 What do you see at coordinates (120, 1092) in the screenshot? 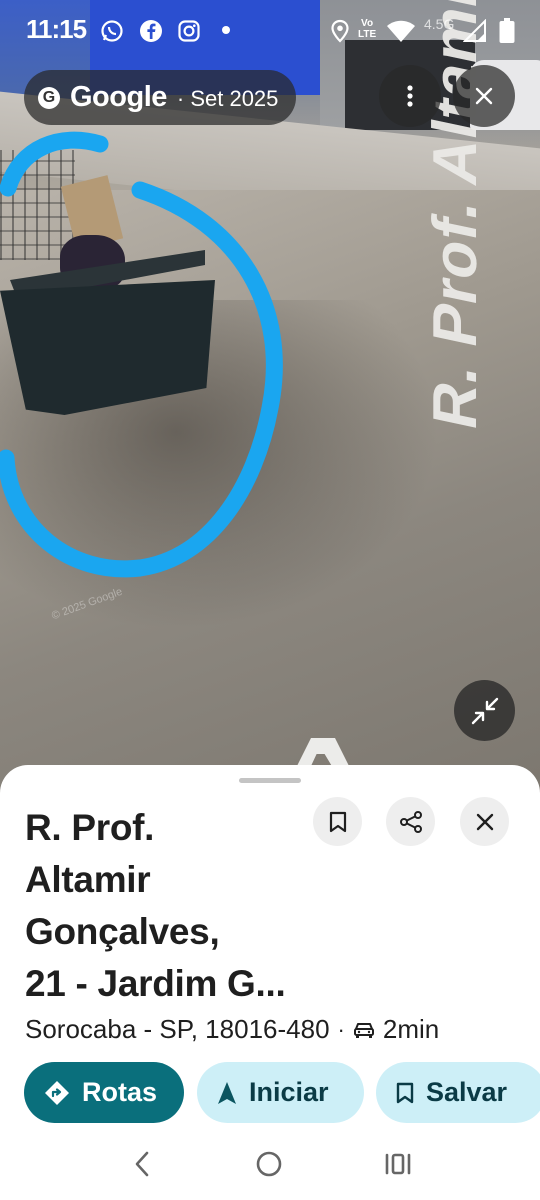
I see `routes-label: Rotas` at bounding box center [120, 1092].